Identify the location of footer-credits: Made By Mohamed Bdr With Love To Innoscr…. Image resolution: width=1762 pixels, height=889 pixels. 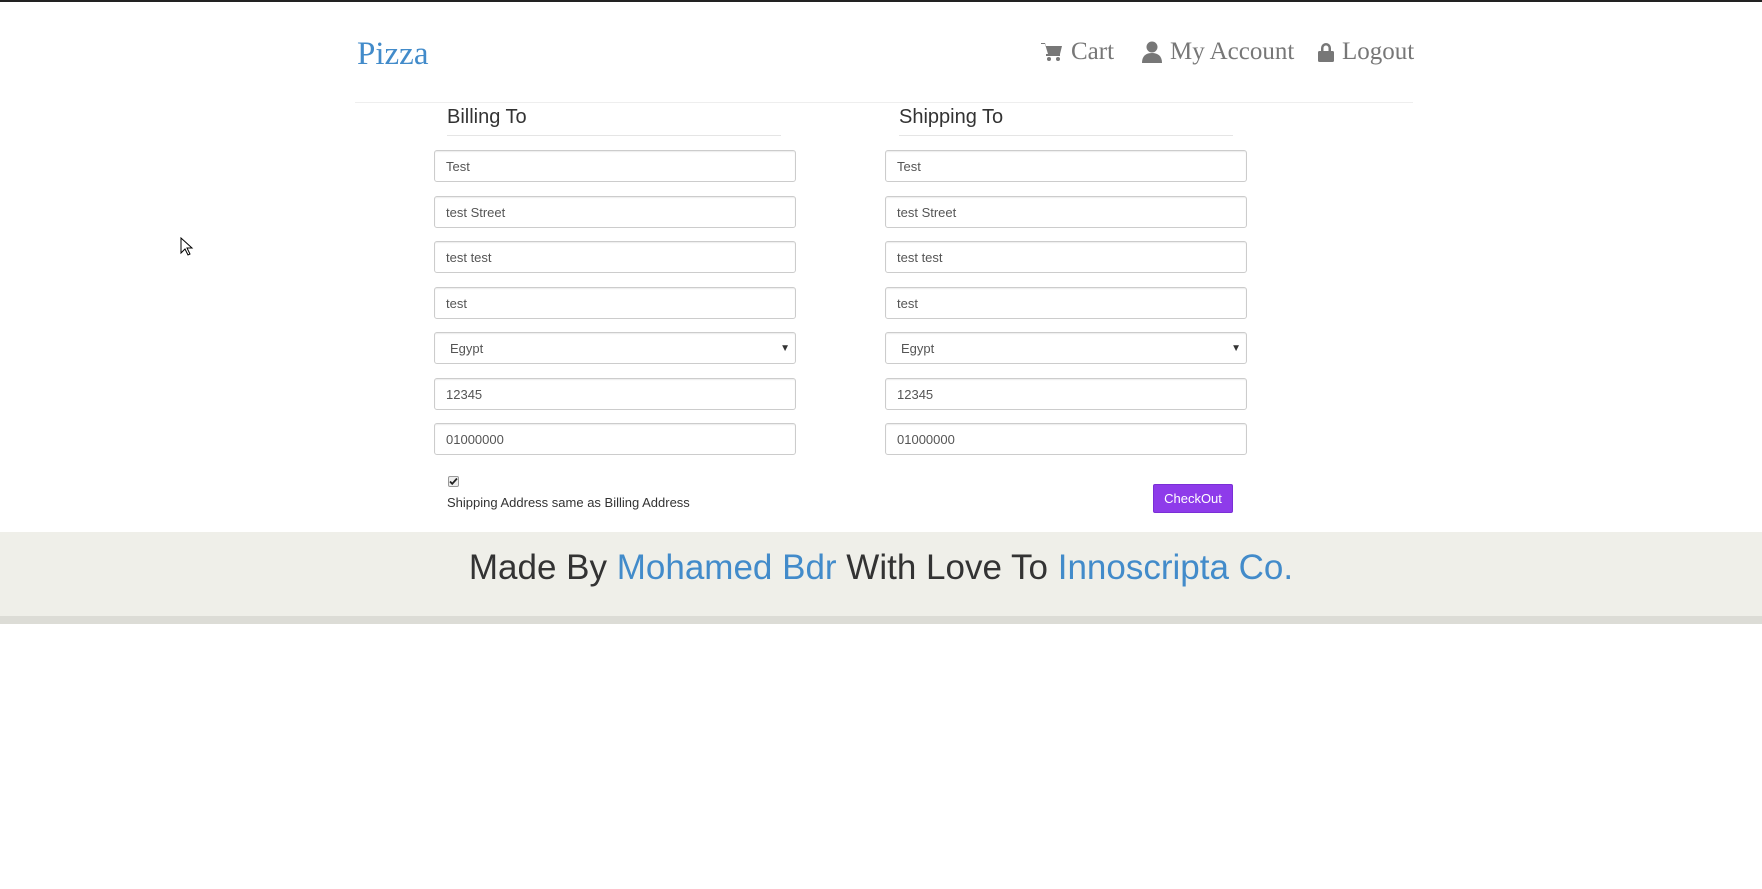
(881, 568).